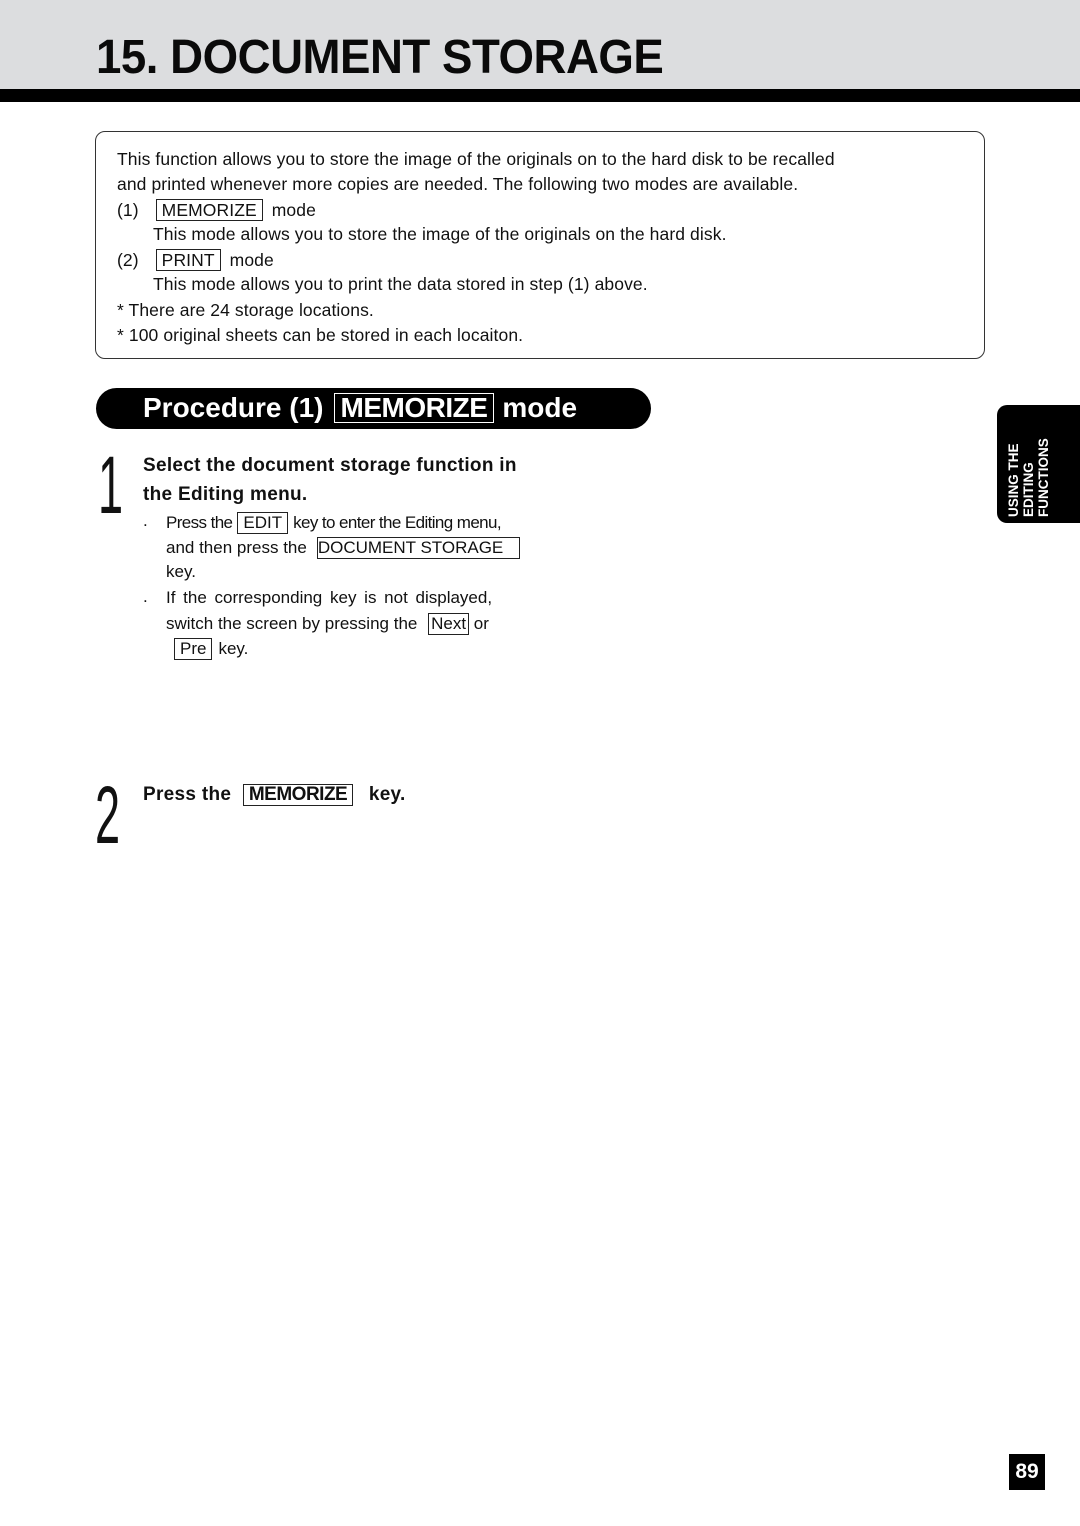 This screenshot has width=1080, height=1526. I want to click on mode-2-line: (2) PRINT mode, so click(195, 260).